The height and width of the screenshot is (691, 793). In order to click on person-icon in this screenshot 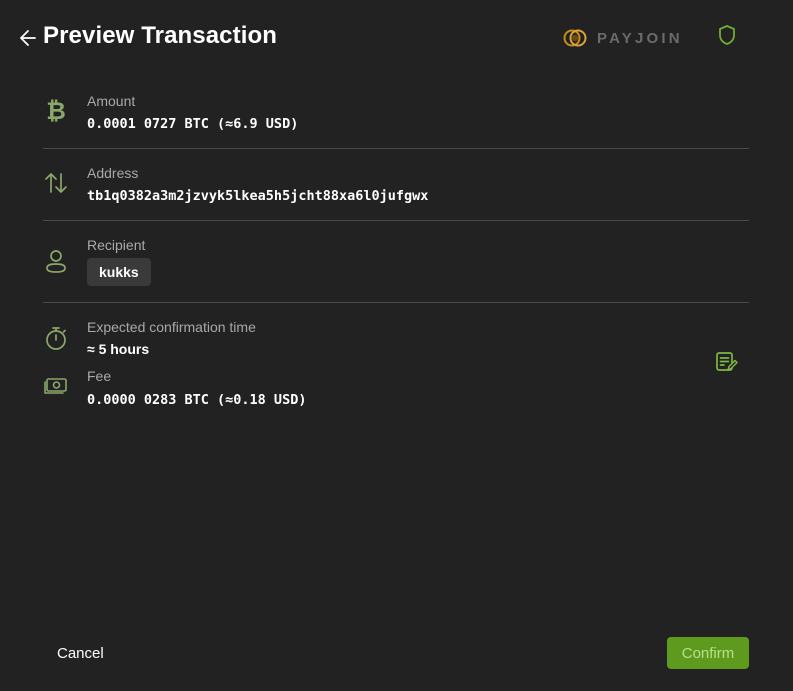, I will do `click(56, 261)`.